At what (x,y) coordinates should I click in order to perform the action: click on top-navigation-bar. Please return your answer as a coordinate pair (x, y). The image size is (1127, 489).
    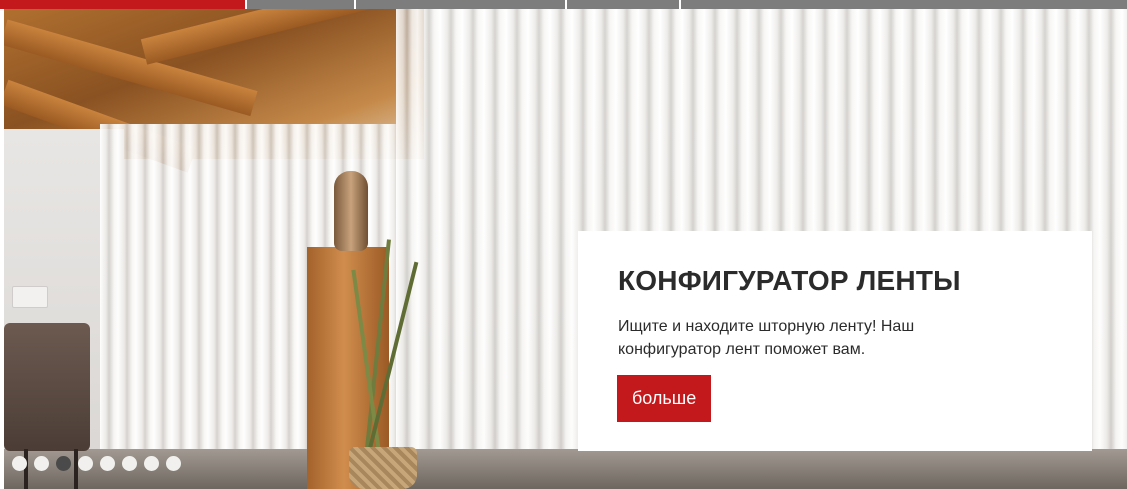
    Looking at the image, I should click on (563, 4).